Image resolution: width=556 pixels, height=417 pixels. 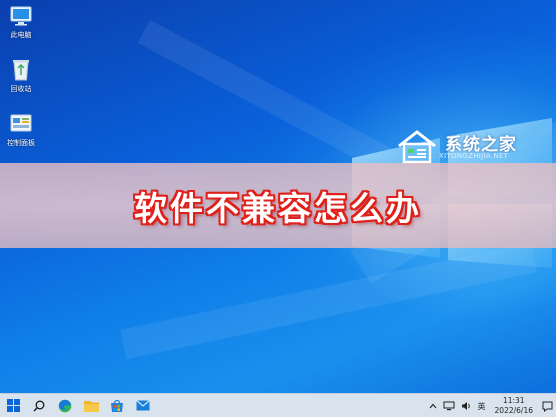 I want to click on search-button, so click(x=39, y=405).